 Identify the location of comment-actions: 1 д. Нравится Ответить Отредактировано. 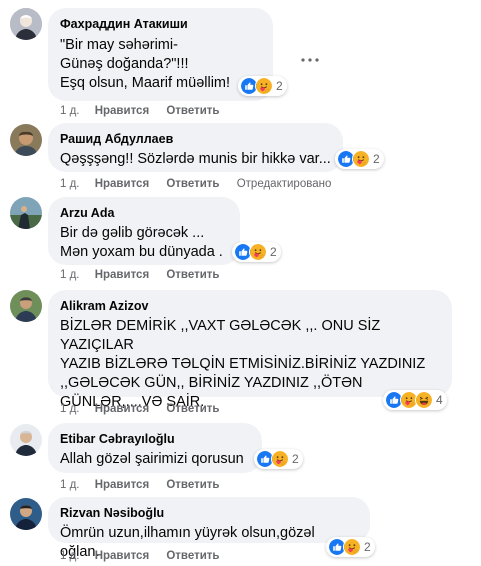
(195, 184).